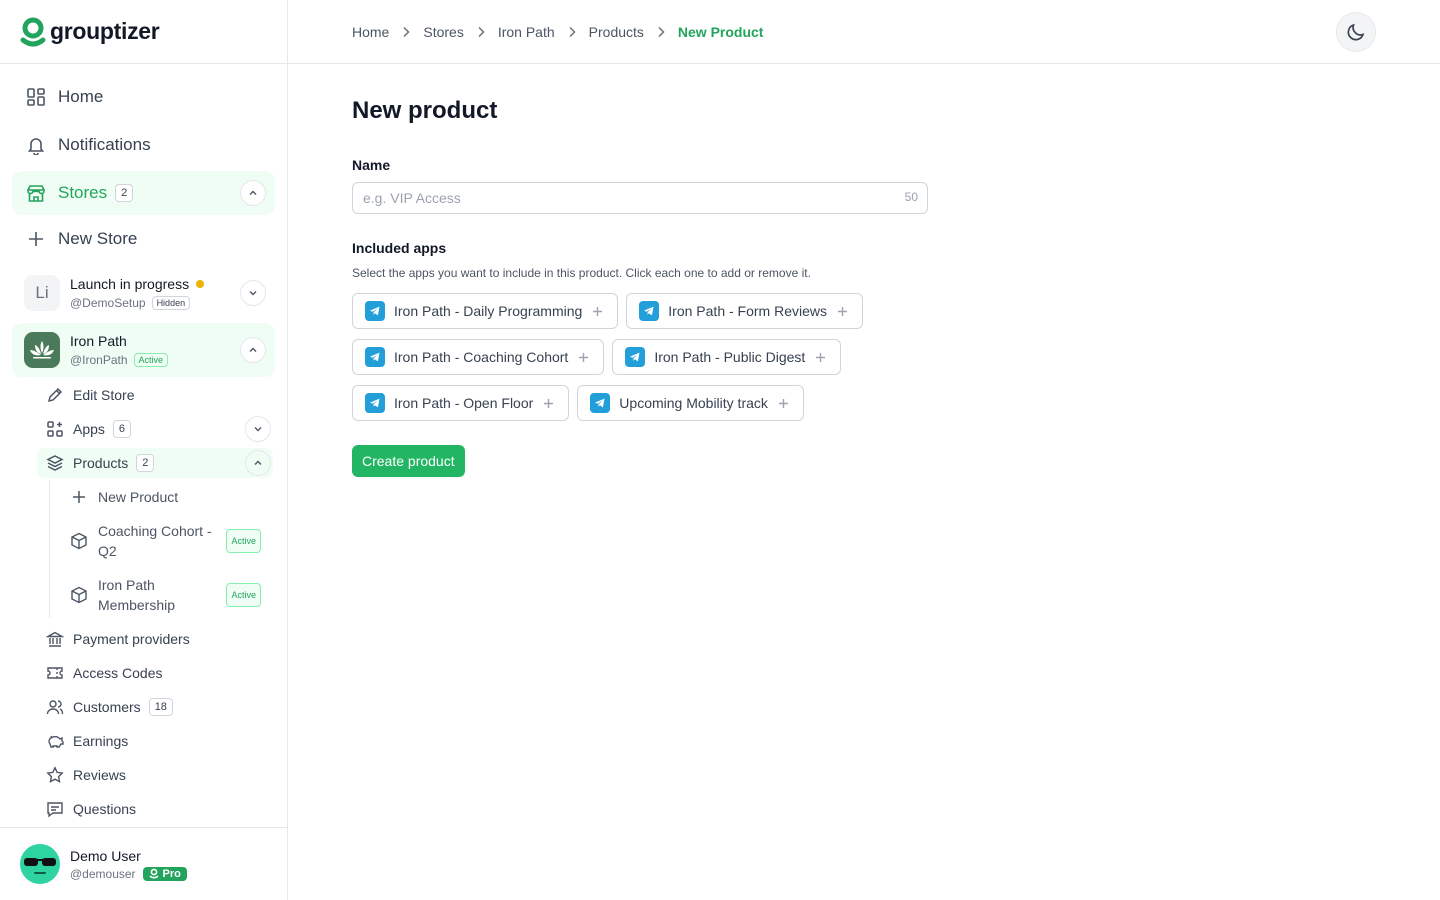 The width and height of the screenshot is (1440, 900). What do you see at coordinates (171, 873) in the screenshot?
I see `plan-label: Pro` at bounding box center [171, 873].